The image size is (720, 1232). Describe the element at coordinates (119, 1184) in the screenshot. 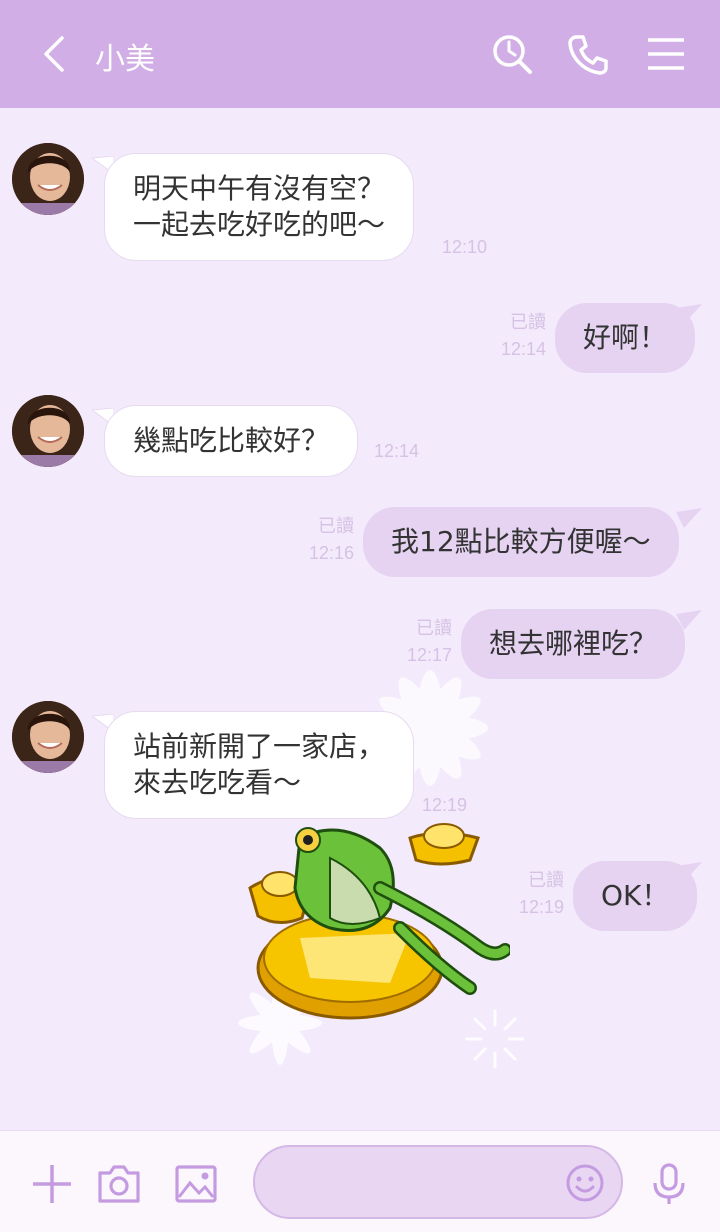

I see `camera-icon` at that location.